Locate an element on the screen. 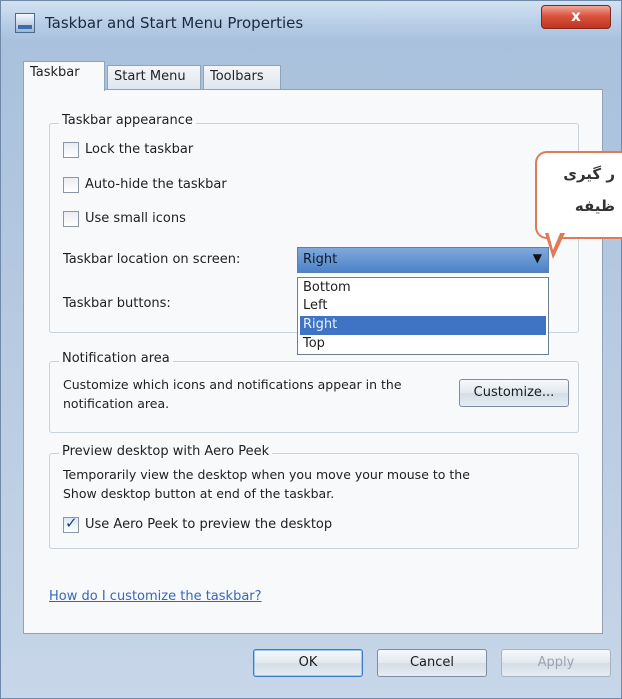 The image size is (622, 699). taskbar-location-options: Bottom Left Right Top is located at coordinates (423, 316).